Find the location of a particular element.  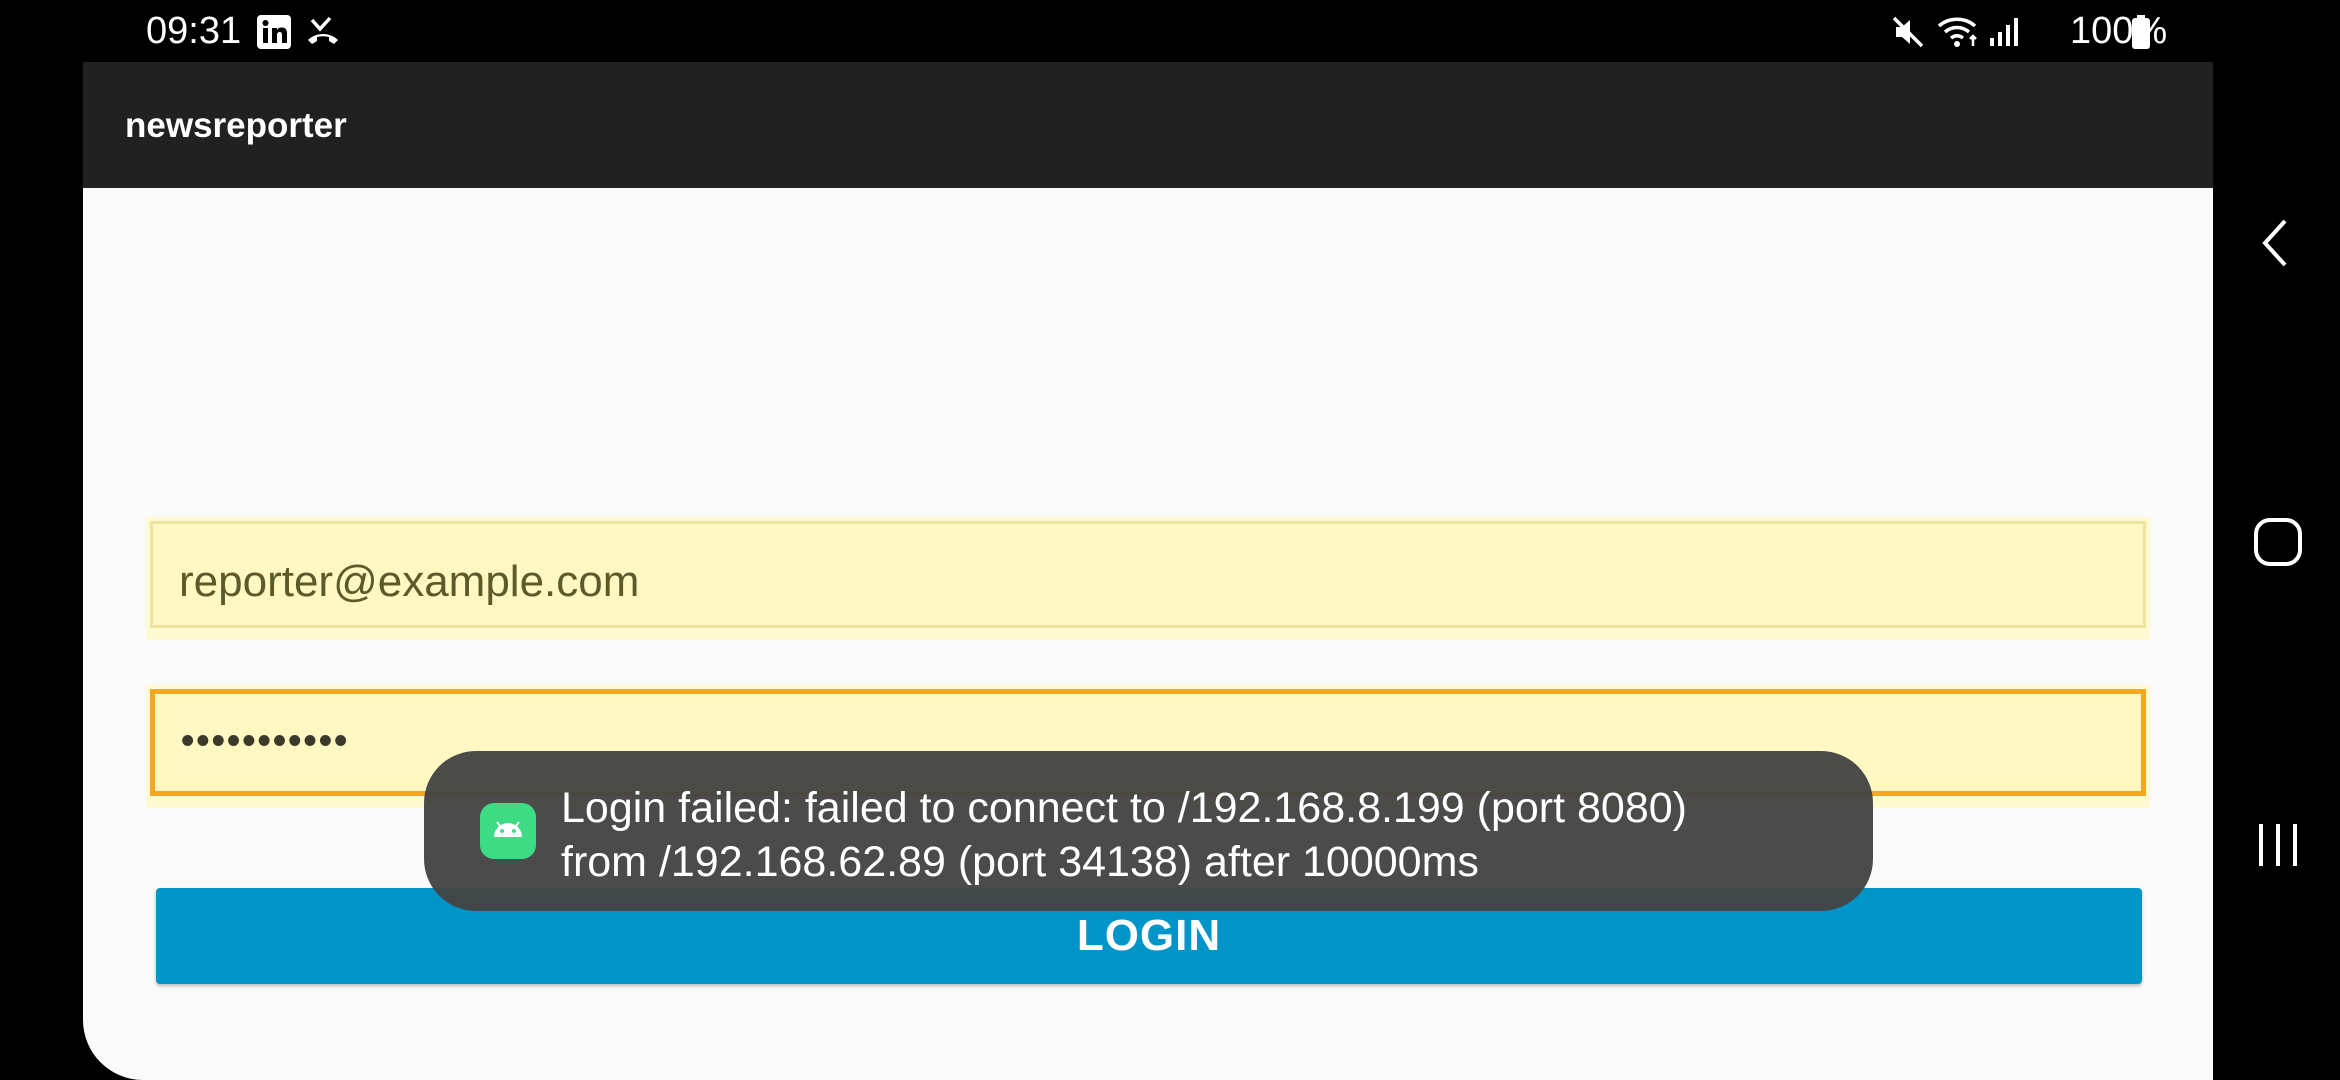

email-field: reporter@example.com is located at coordinates (1148, 574).